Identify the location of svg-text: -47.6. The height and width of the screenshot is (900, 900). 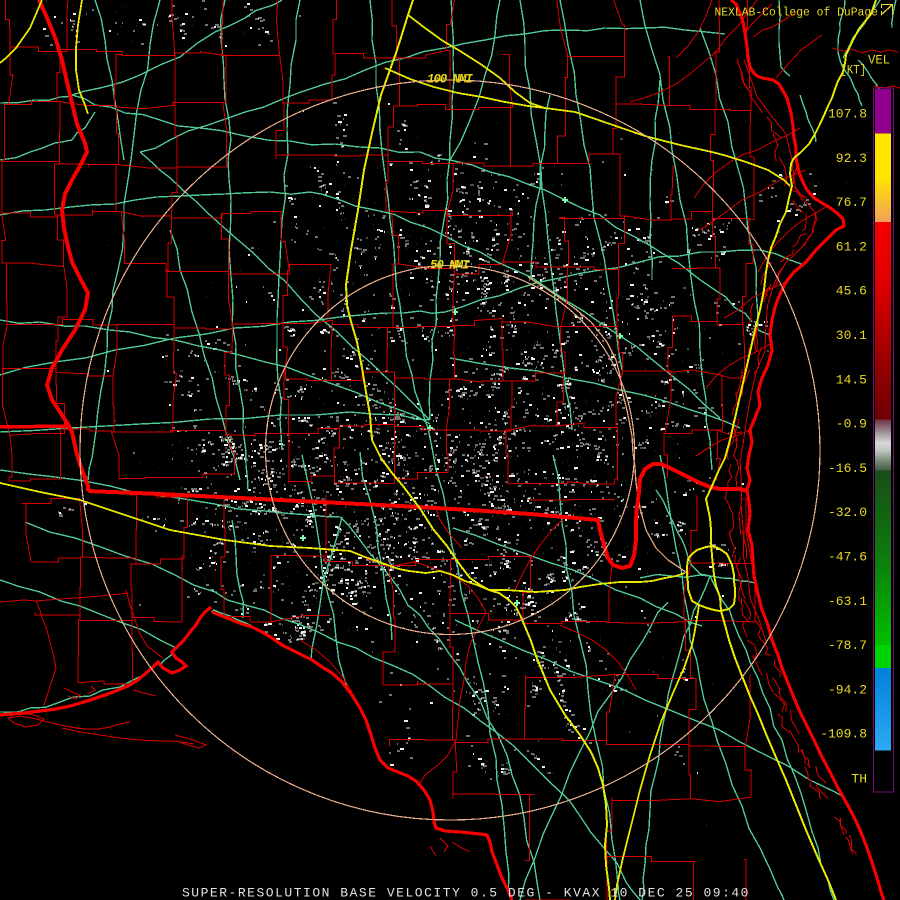
(847, 557).